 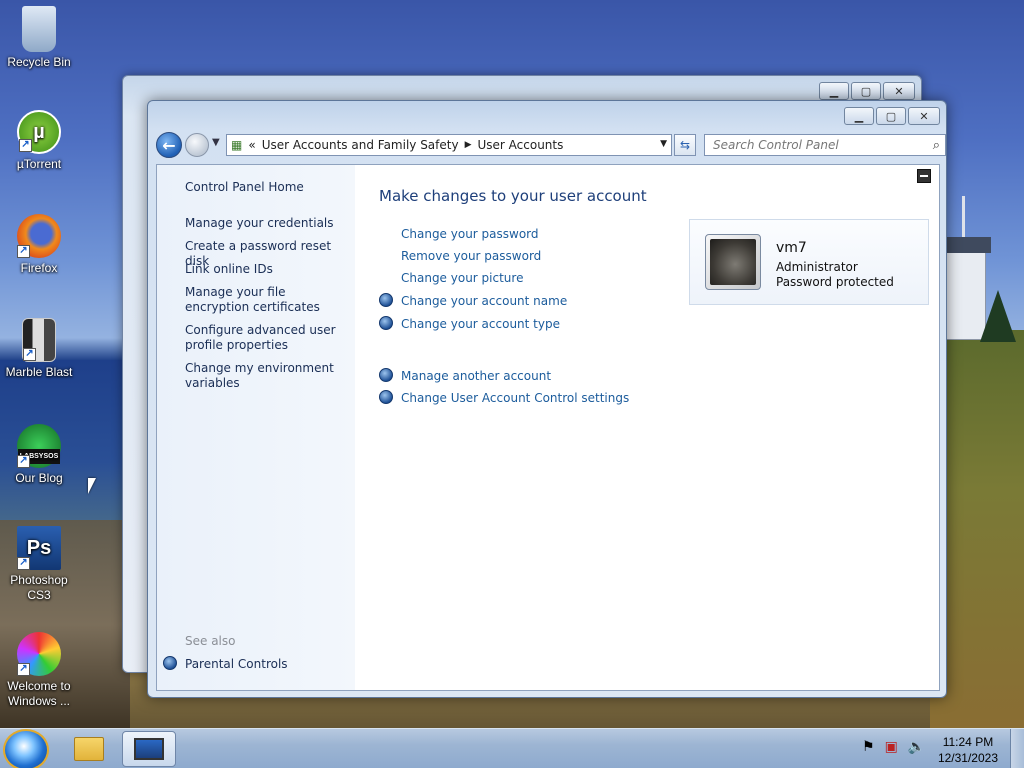 What do you see at coordinates (360, 145) in the screenshot?
I see `breadcrumb-item-family-safety: User Accounts and Family Safety` at bounding box center [360, 145].